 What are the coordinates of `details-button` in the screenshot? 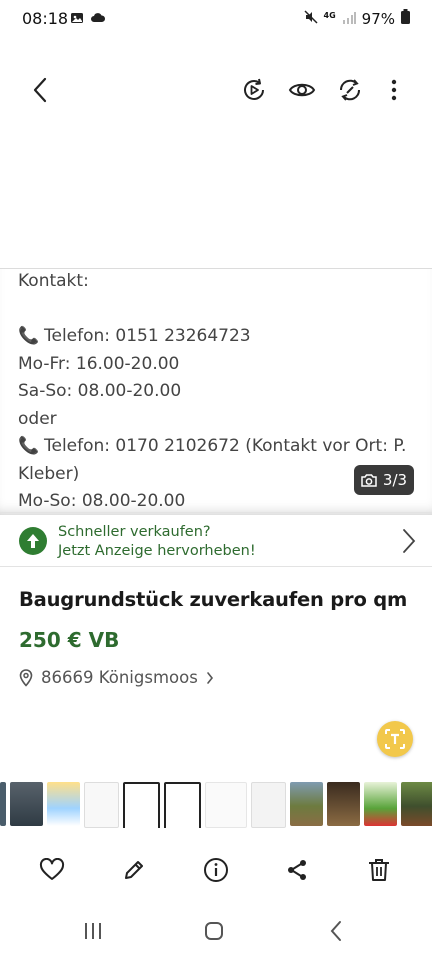 It's located at (216, 870).